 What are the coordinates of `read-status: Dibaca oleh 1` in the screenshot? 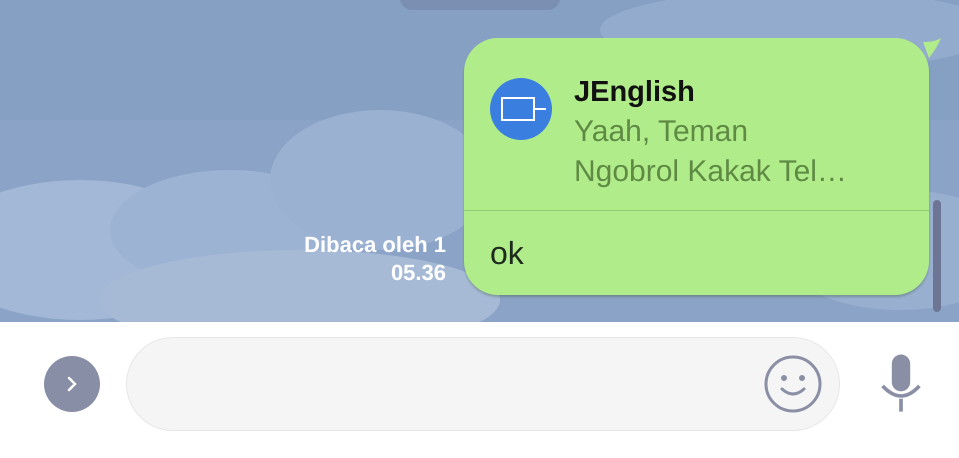 It's located at (375, 245).